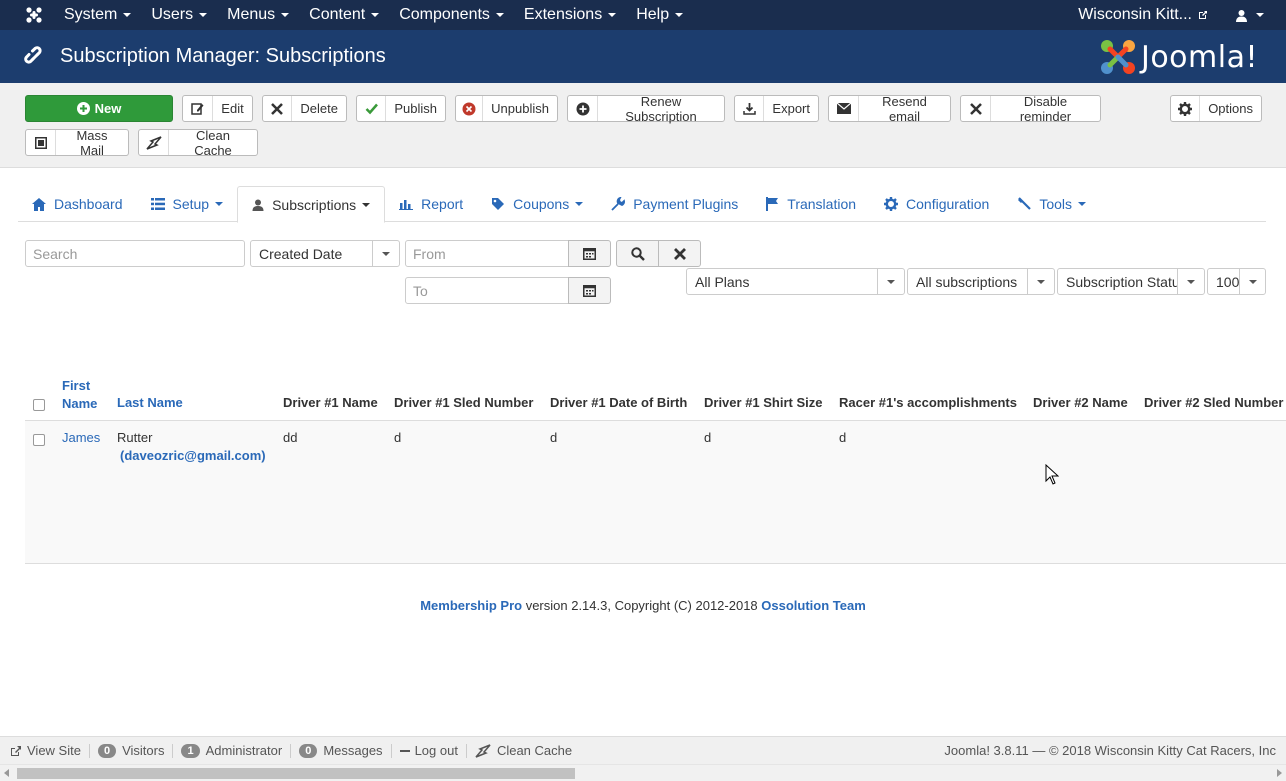  I want to click on from-calendar-button, so click(589, 253).